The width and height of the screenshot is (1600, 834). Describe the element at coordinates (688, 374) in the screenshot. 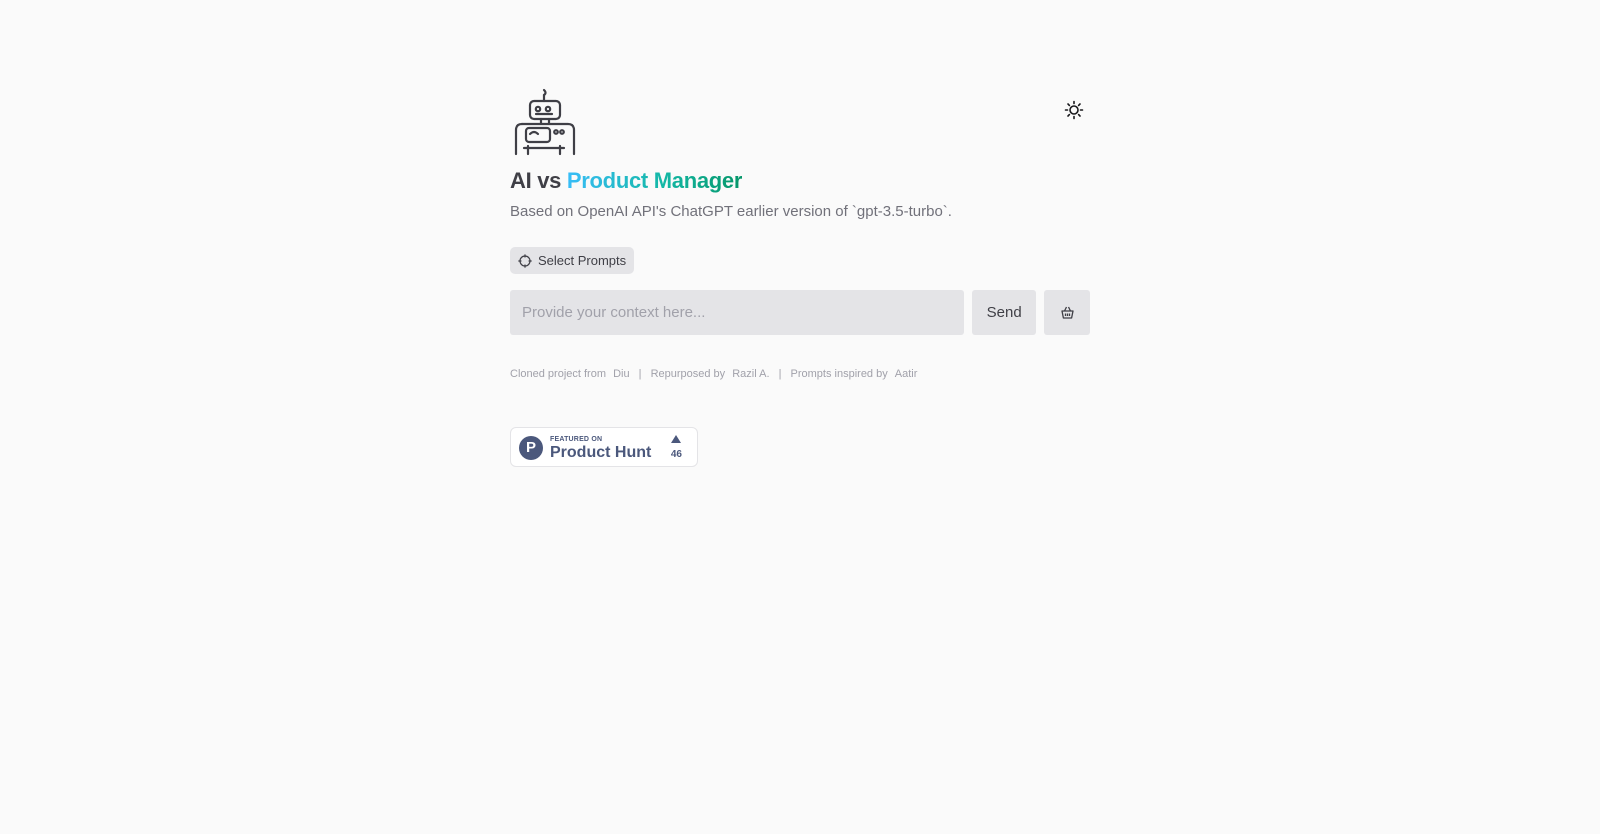

I see `repurposed-label: Repurposed by` at that location.